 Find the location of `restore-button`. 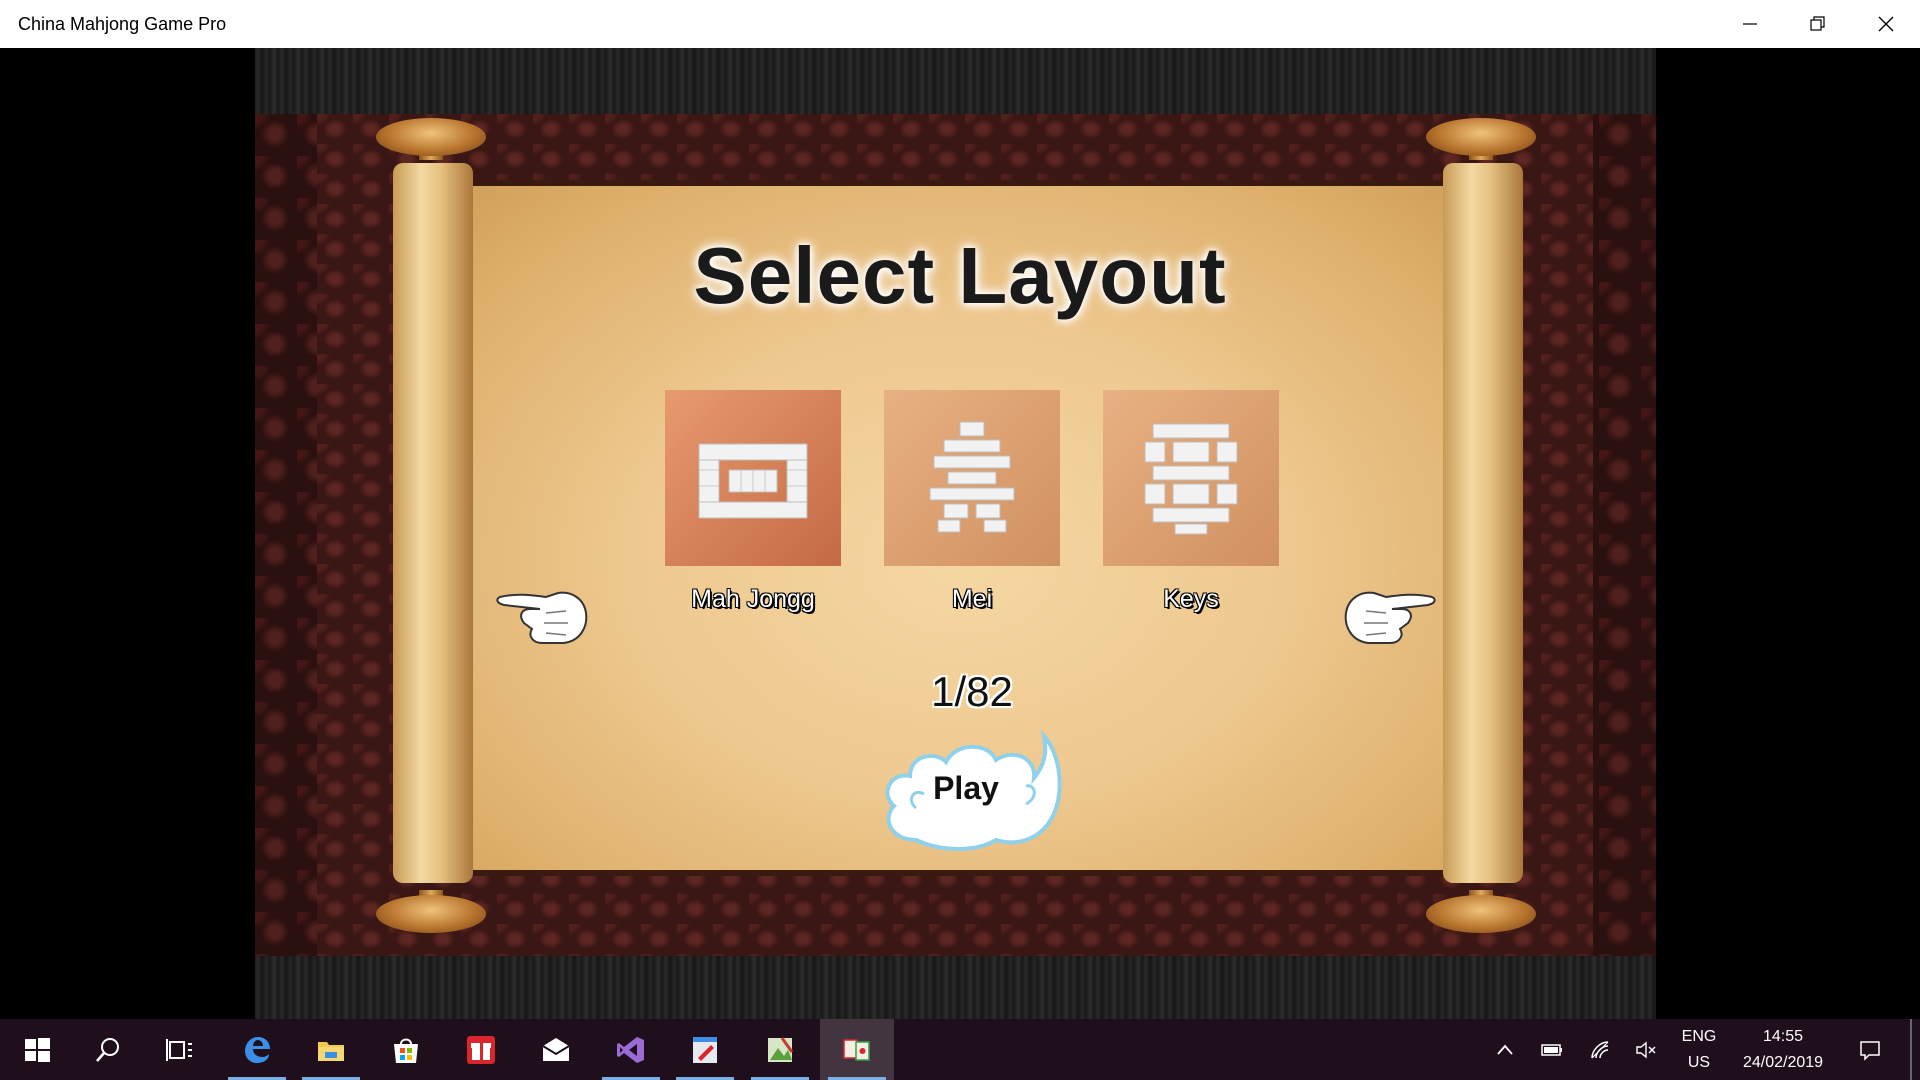

restore-button is located at coordinates (1818, 24).